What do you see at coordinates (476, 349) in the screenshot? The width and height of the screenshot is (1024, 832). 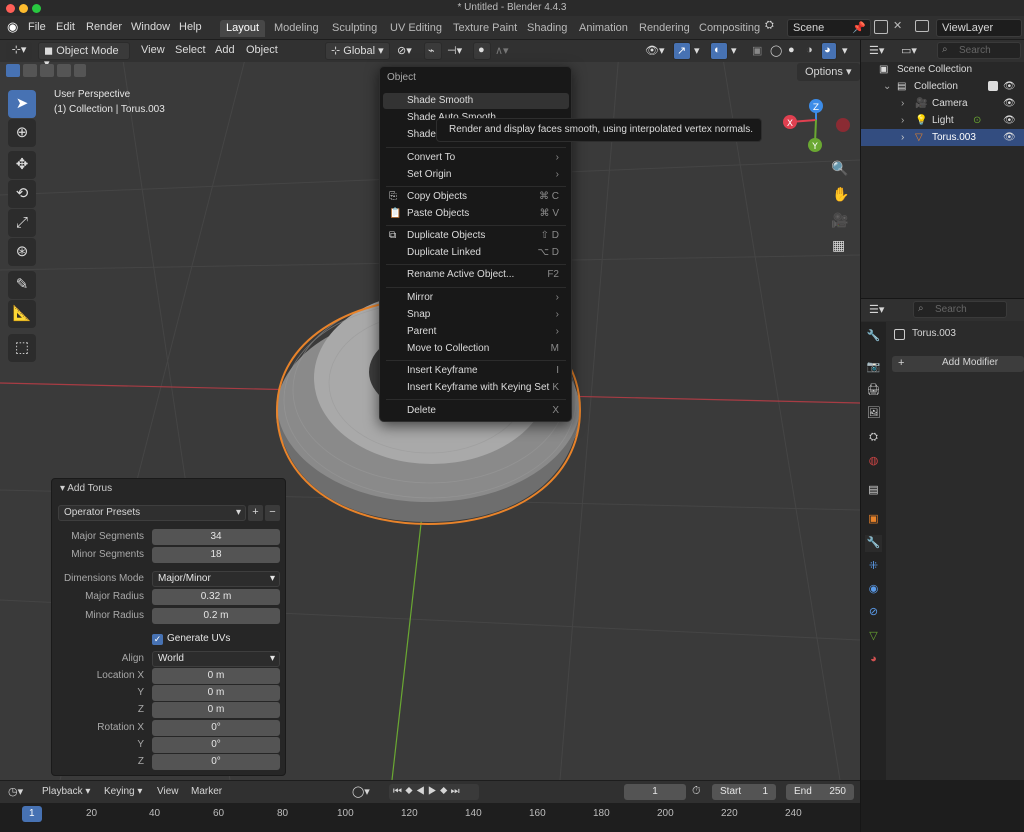 I see `menu-item-move-to-collection: Move to Collection M` at bounding box center [476, 349].